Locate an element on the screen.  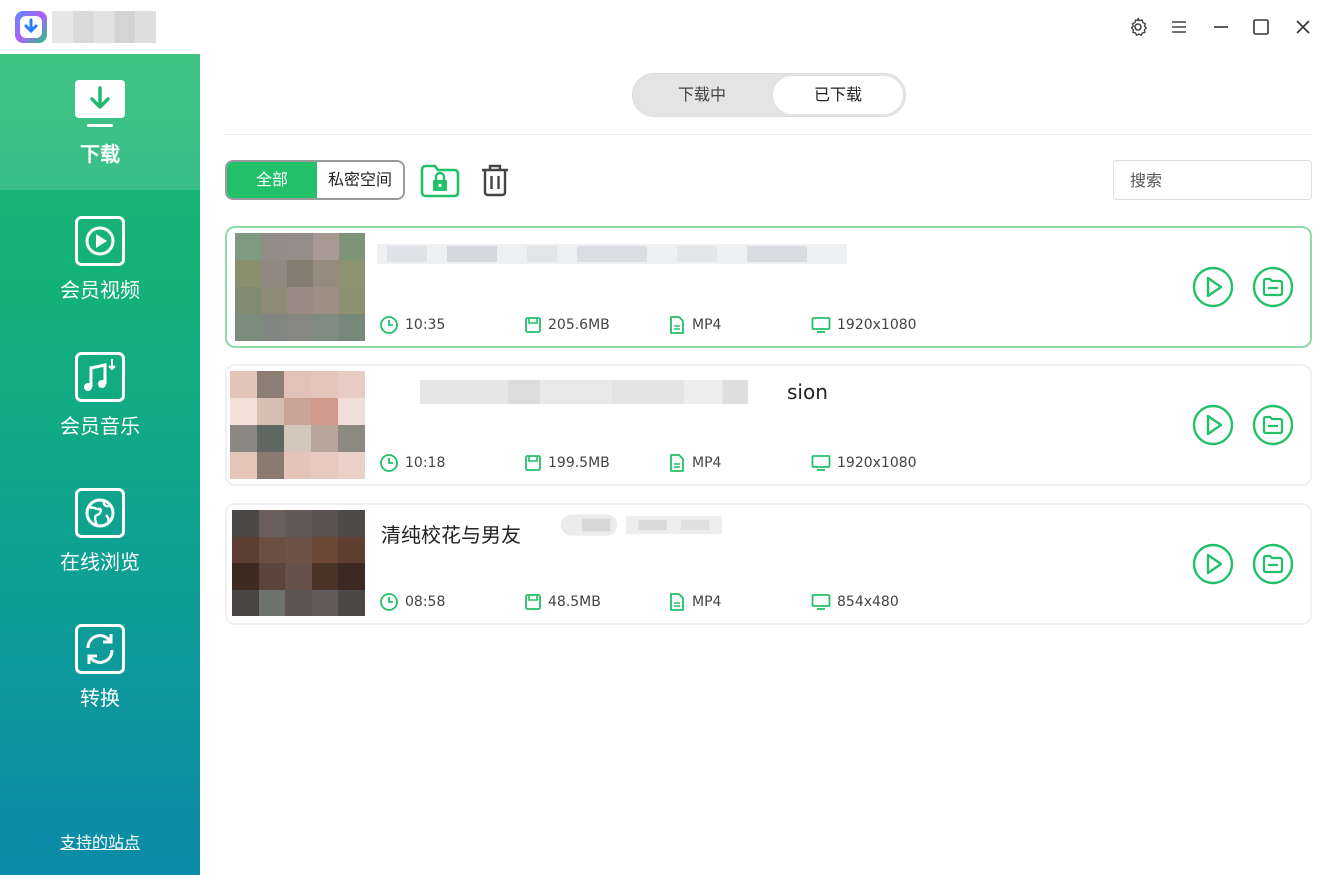
sidebar-item-label: 在线浏览 is located at coordinates (100, 562).